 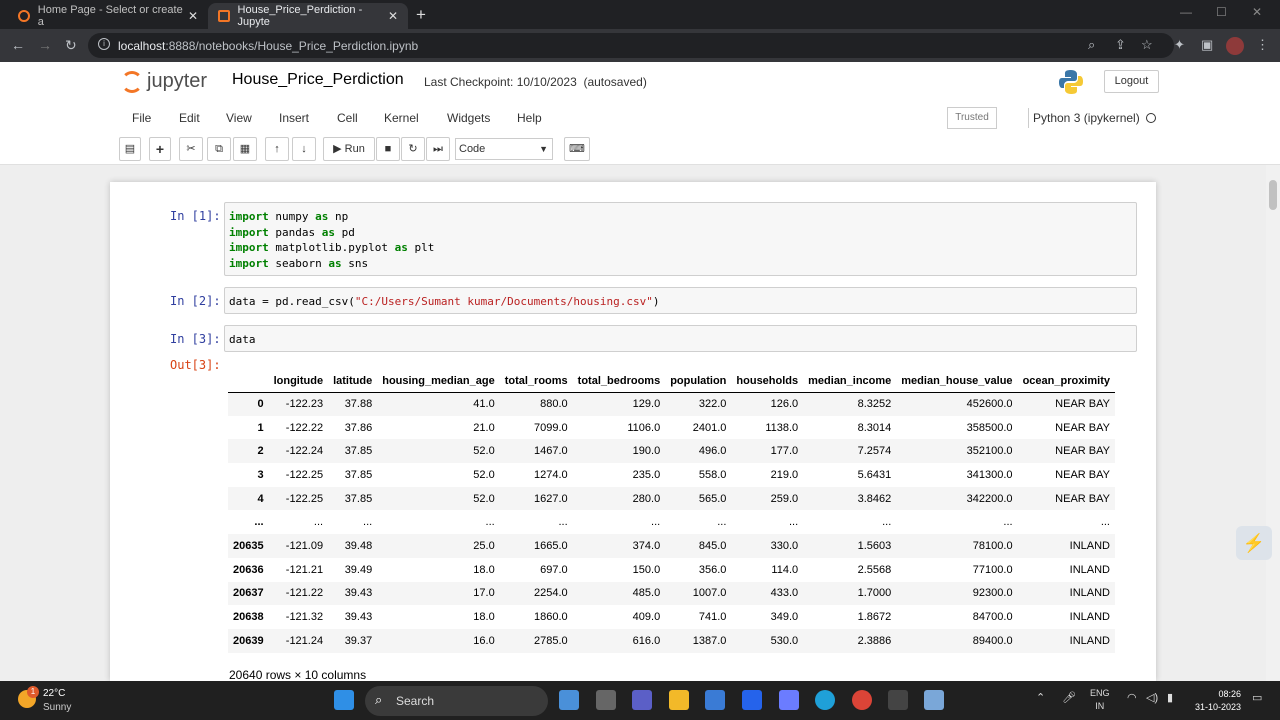 I want to click on kernel-indicator: Python 3 (ipykernel), so click(x=1092, y=118).